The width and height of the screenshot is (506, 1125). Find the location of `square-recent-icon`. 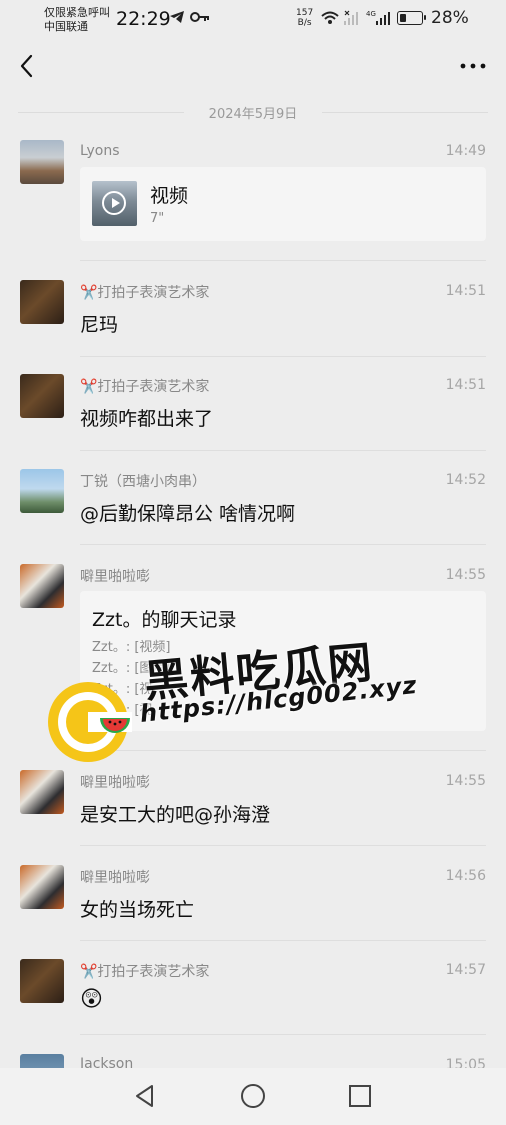

square-recent-icon is located at coordinates (360, 1096).